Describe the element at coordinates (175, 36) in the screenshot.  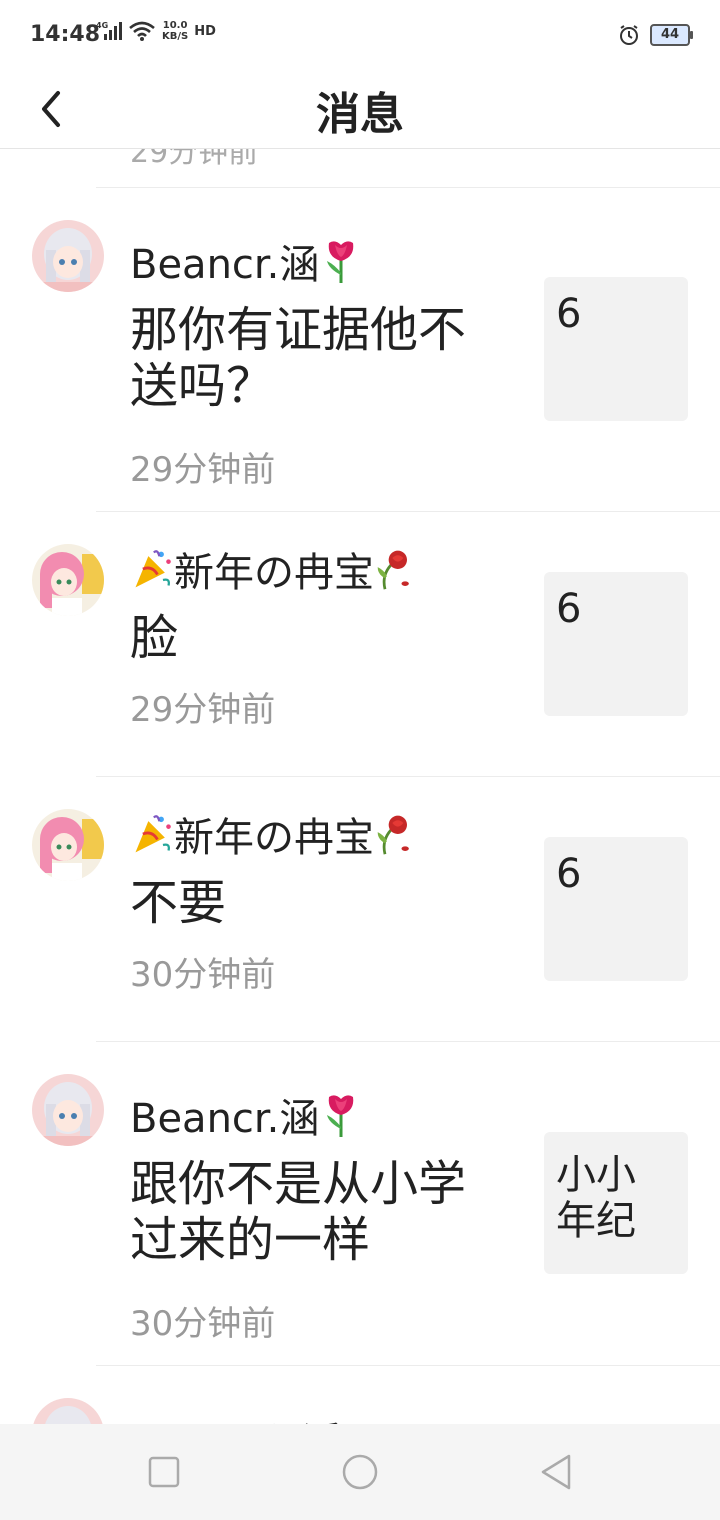
I see `speed-unit: KB/S` at that location.